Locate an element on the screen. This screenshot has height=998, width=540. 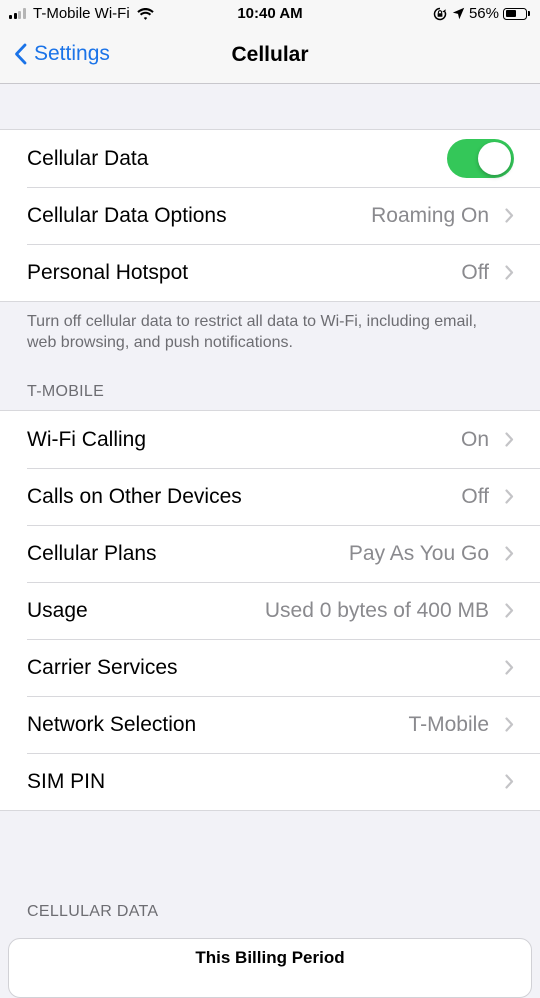
row-cellular-data-options: Cellular Data Options Roaming On is located at coordinates (270, 215).